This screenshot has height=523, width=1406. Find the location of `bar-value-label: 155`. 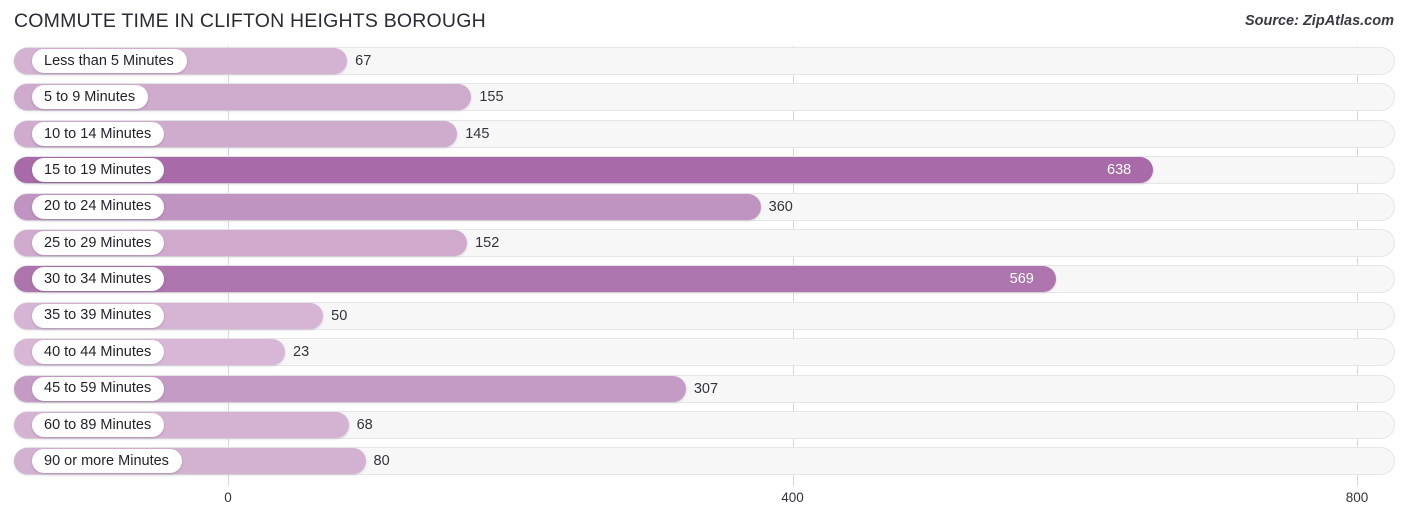

bar-value-label: 155 is located at coordinates (491, 97).